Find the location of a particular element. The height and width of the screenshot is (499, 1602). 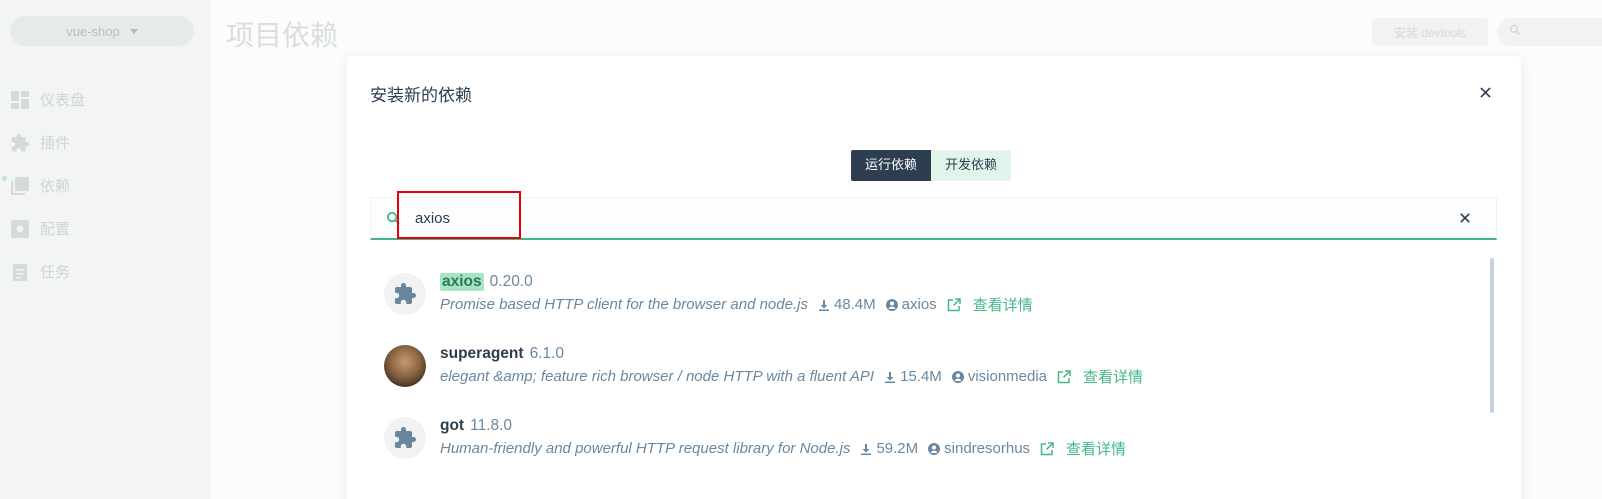

library-icon is located at coordinates (20, 186).